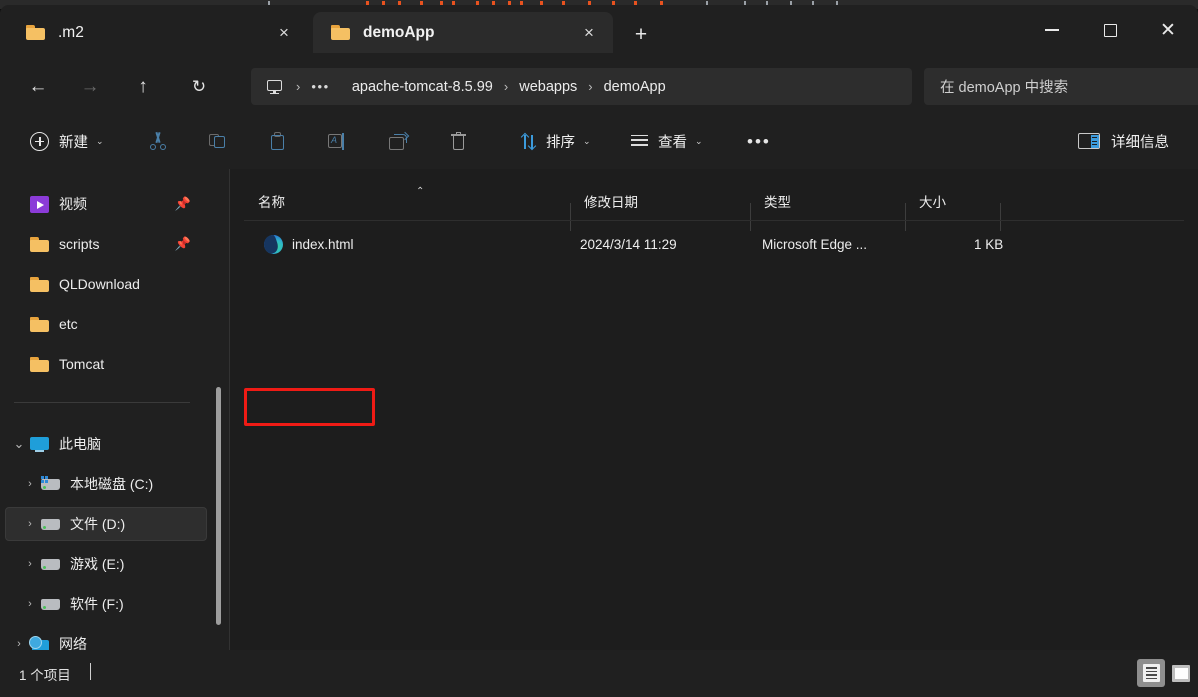  I want to click on up-button: ↑, so click(143, 86).